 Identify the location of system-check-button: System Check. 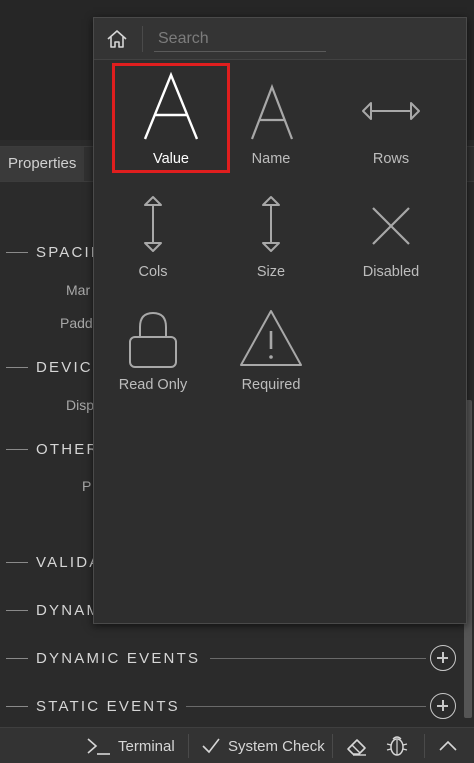
(262, 745).